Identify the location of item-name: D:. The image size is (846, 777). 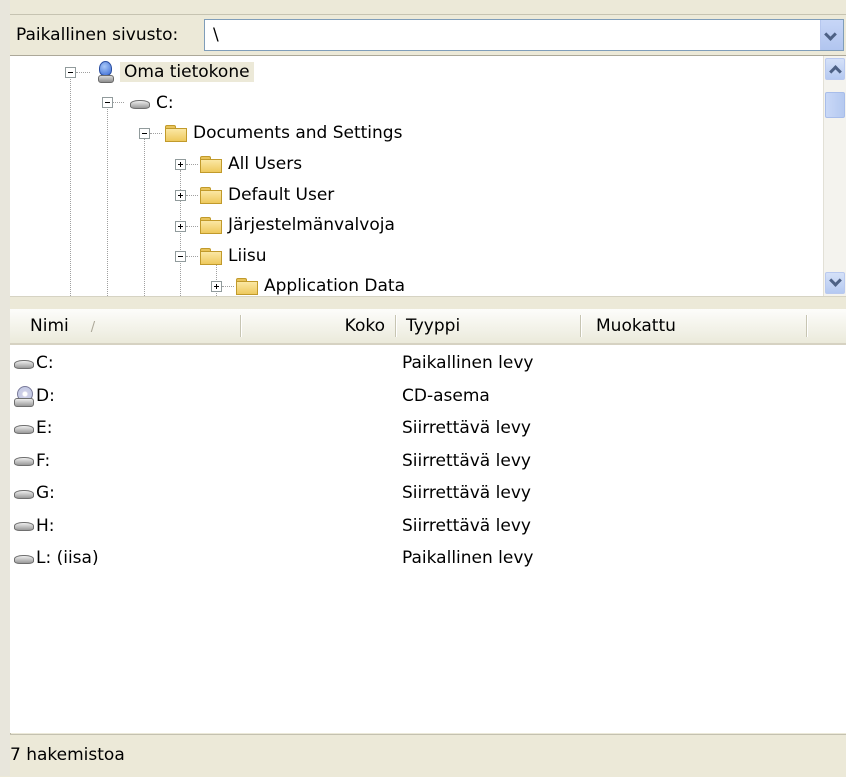
(45, 395).